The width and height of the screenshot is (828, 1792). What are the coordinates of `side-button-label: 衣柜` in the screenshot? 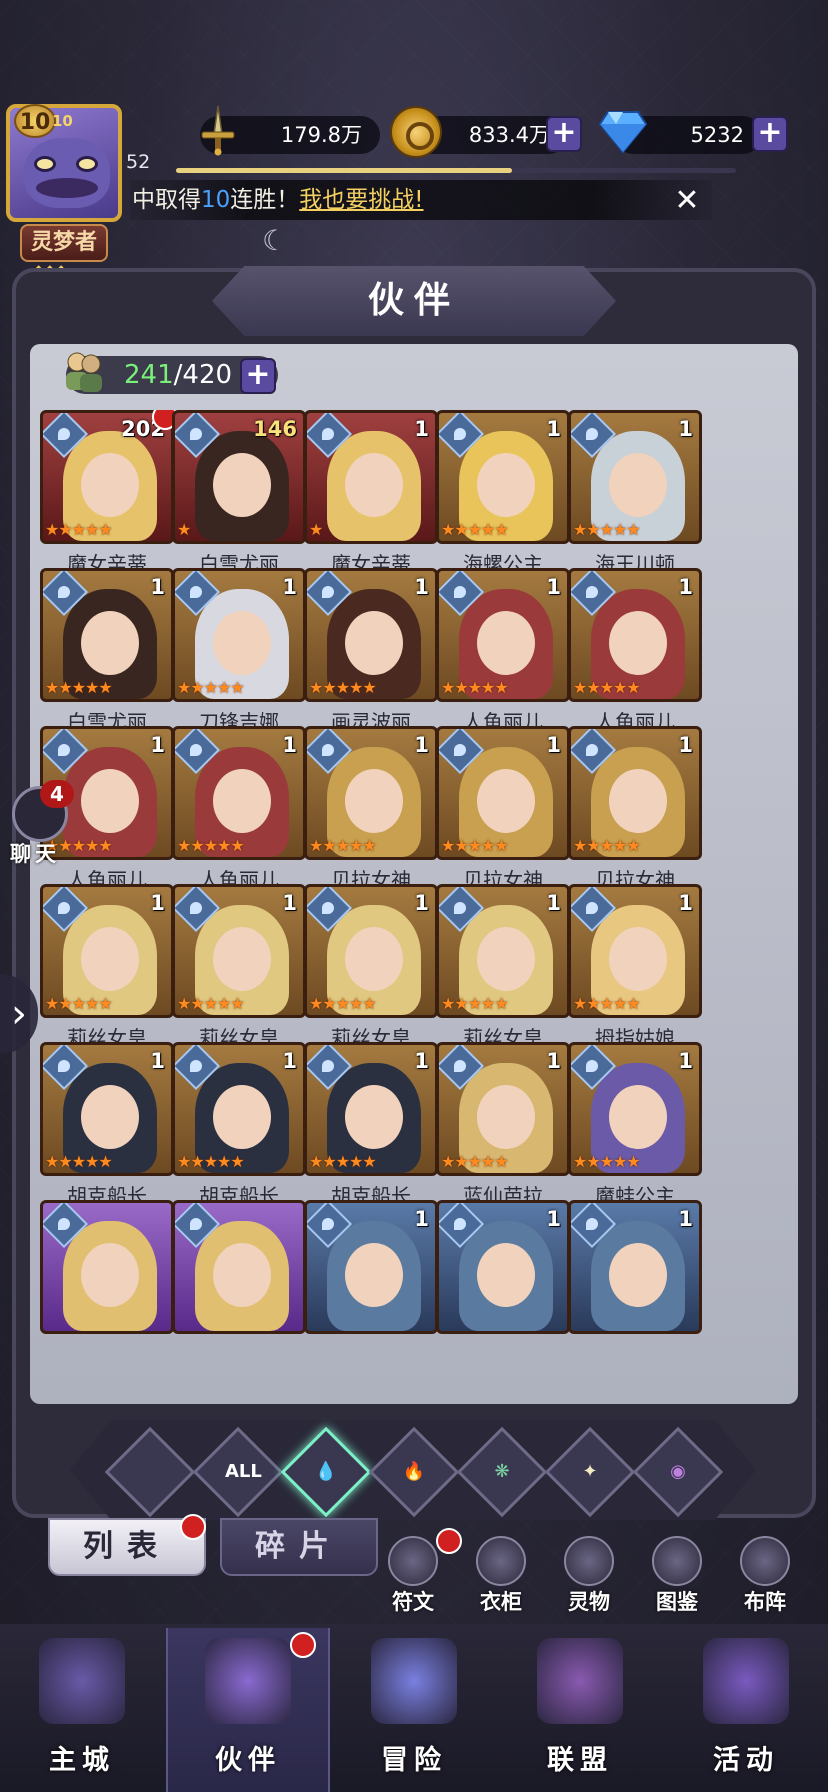 It's located at (501, 1602).